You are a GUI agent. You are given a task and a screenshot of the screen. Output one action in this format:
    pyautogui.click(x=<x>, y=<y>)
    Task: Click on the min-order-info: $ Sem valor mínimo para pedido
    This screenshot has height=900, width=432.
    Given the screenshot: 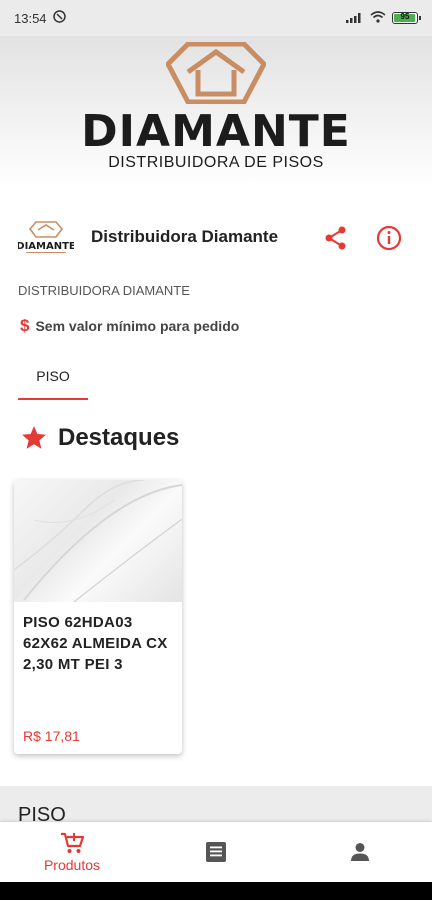 What is the action you would take?
    pyautogui.click(x=129, y=326)
    